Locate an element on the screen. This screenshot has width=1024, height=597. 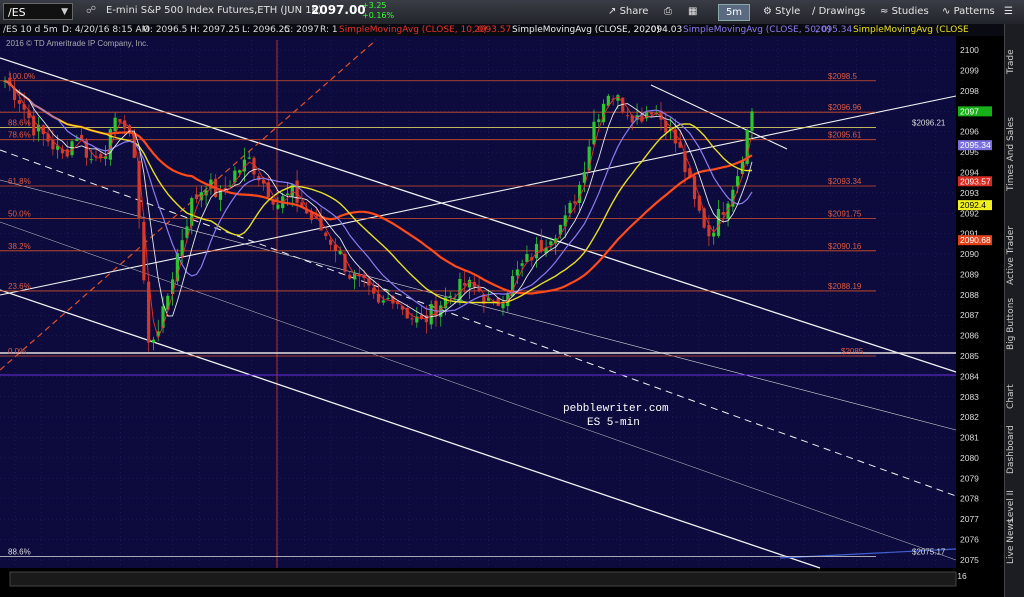
info-date: D: 4/20/16 8:15 AM is located at coordinates (106, 30).